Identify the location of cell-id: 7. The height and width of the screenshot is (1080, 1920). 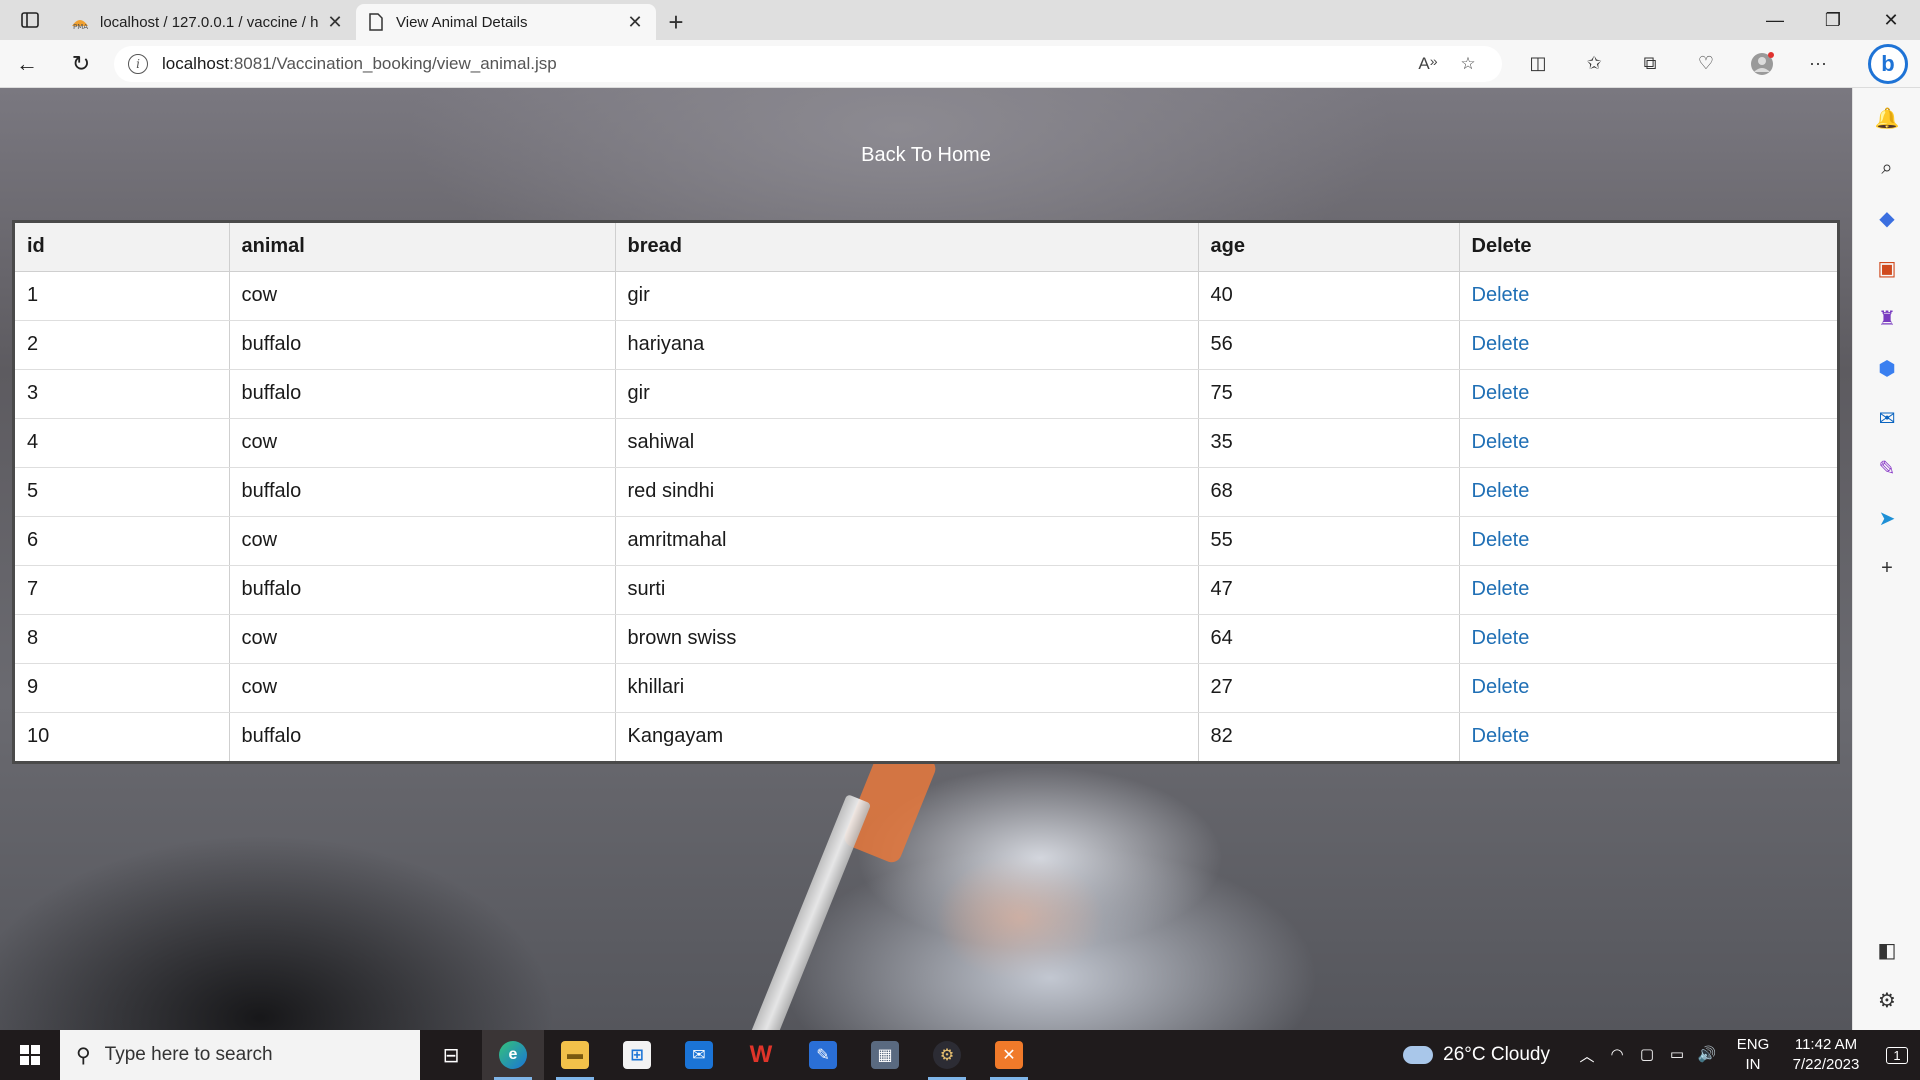
(122, 590).